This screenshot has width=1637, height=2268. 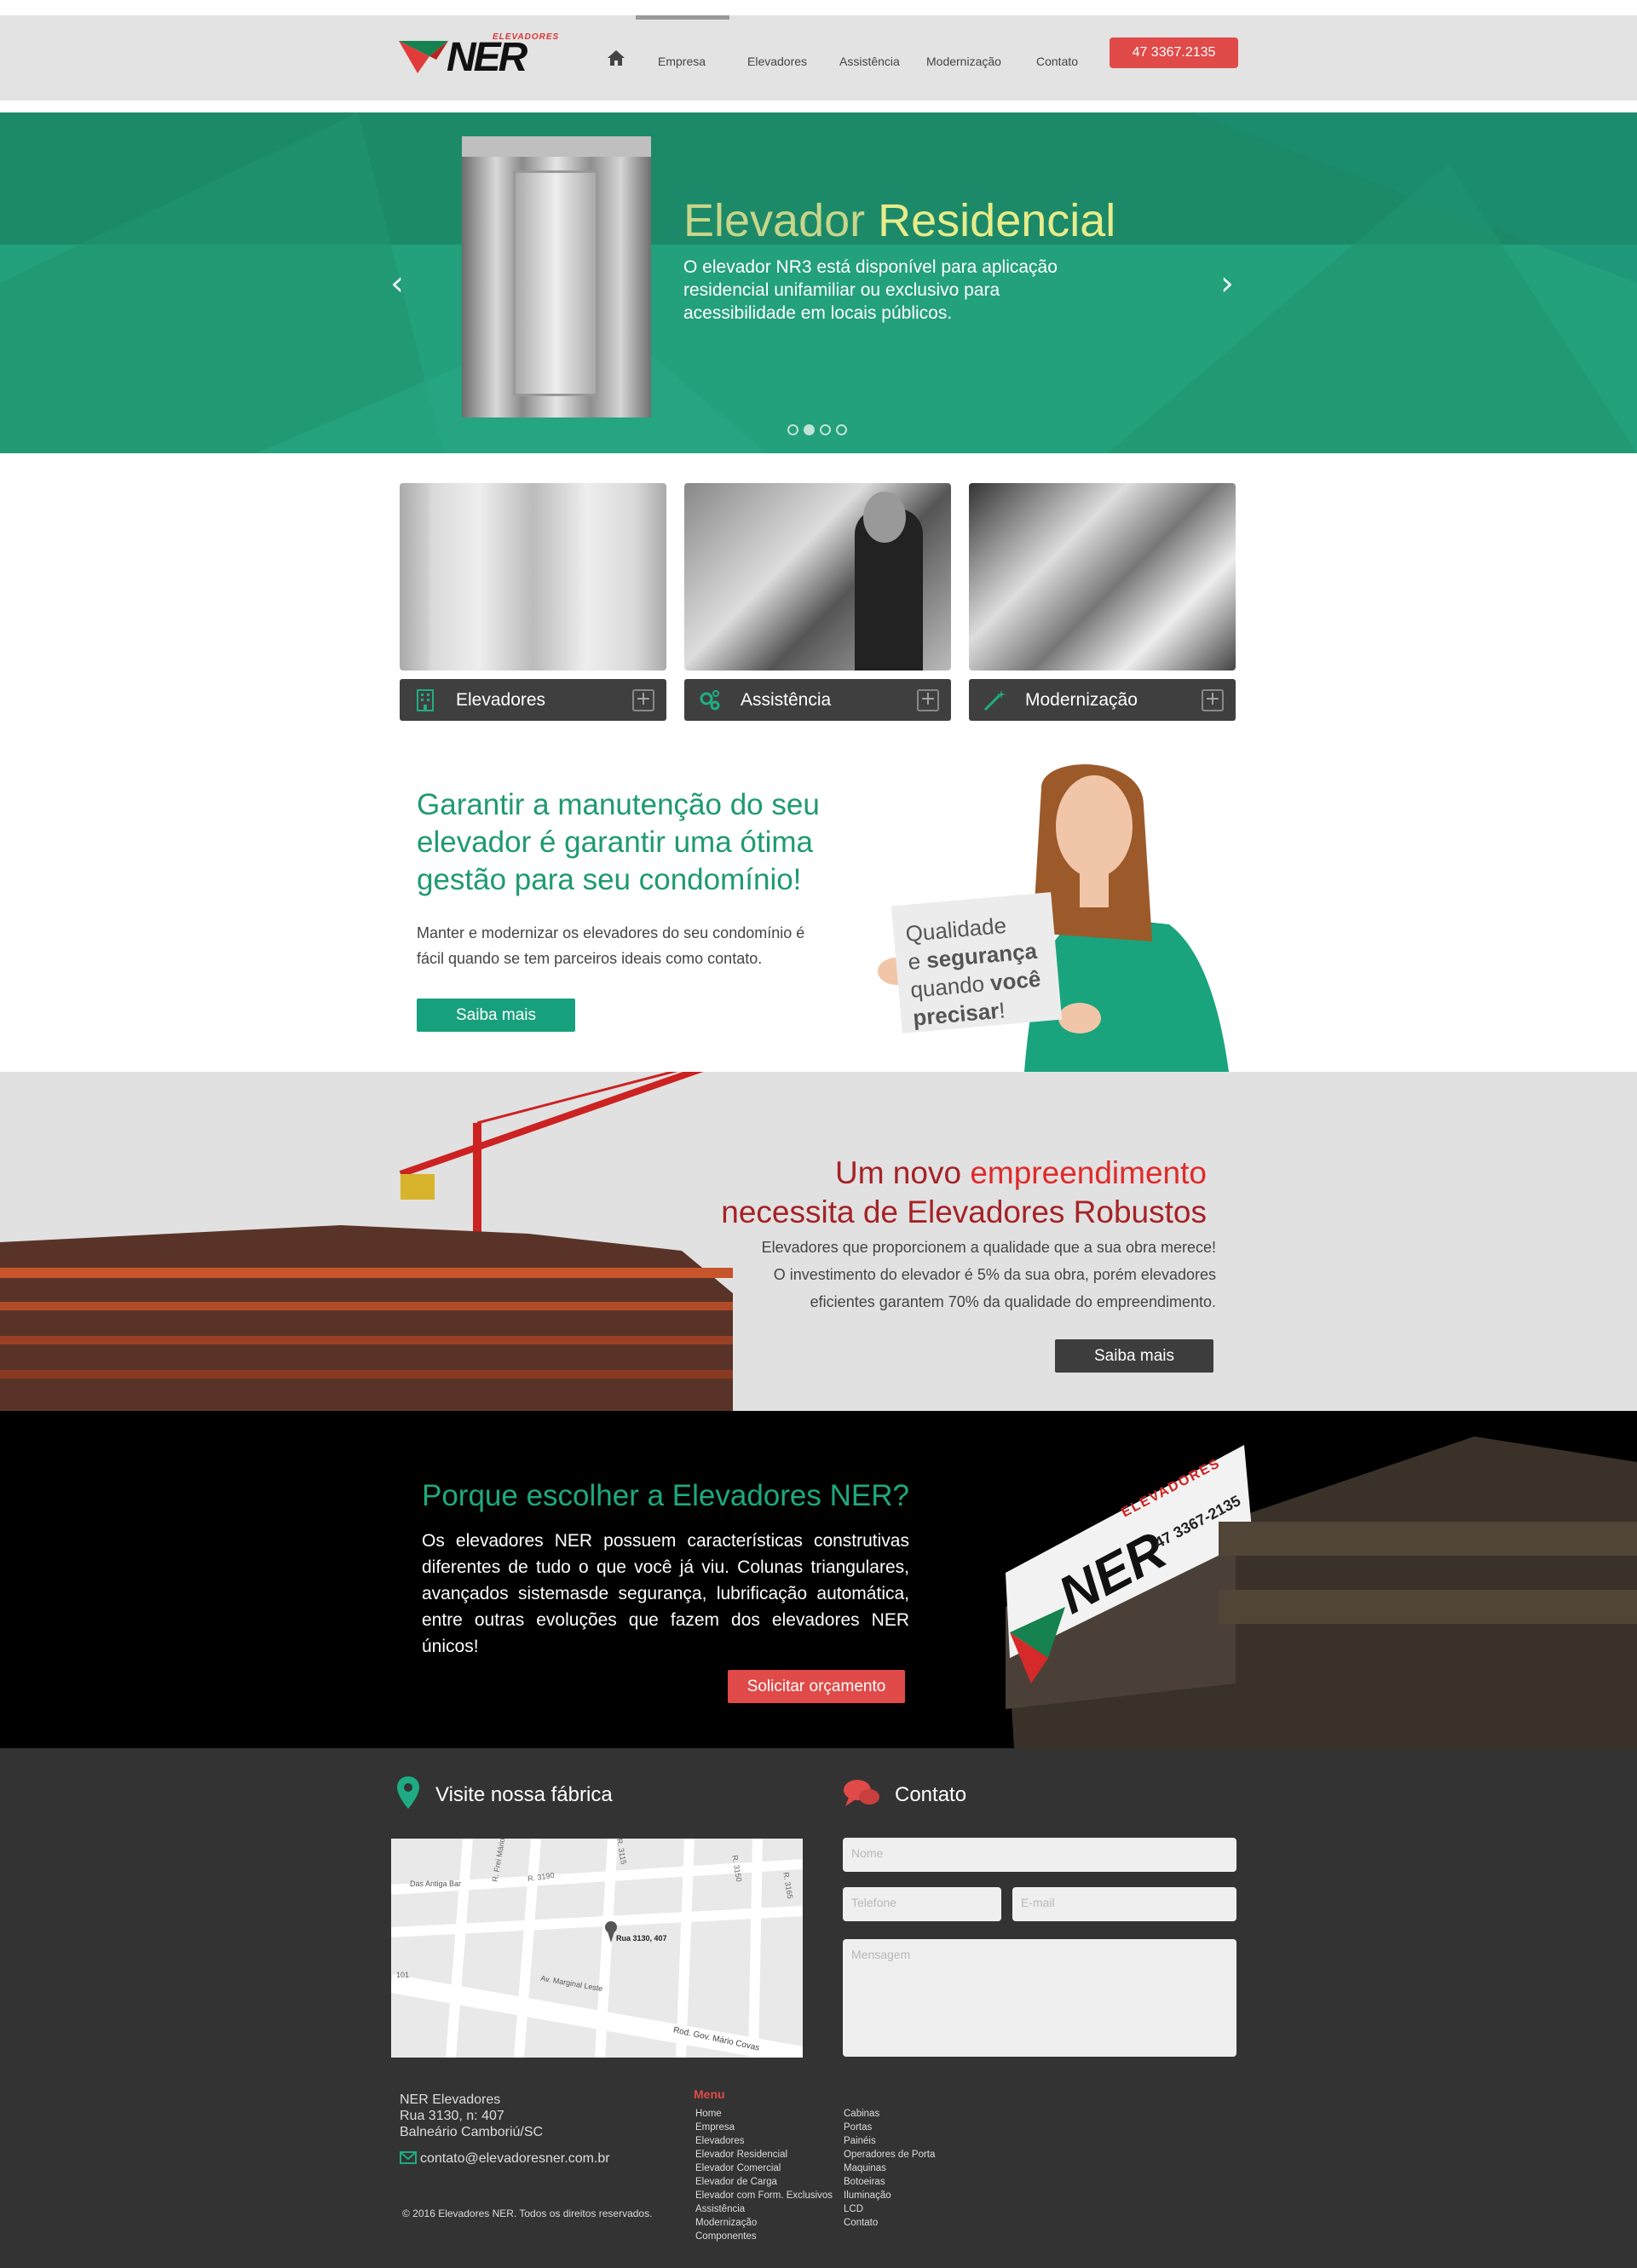 What do you see at coordinates (764, 2169) in the screenshot?
I see `footer-menu-link: Elevador Comercial` at bounding box center [764, 2169].